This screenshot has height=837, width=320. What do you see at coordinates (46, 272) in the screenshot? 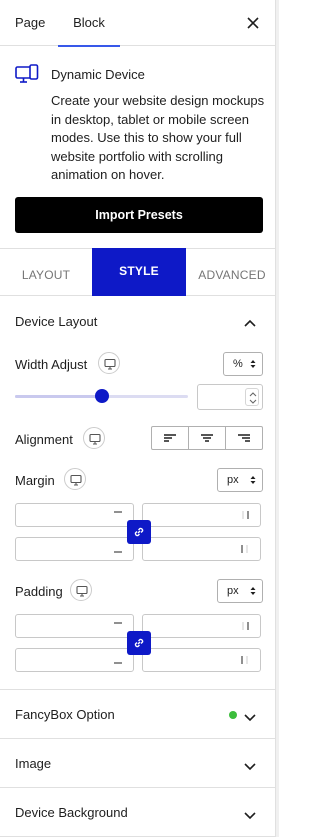
I see `tab-layout: LAYOUT` at bounding box center [46, 272].